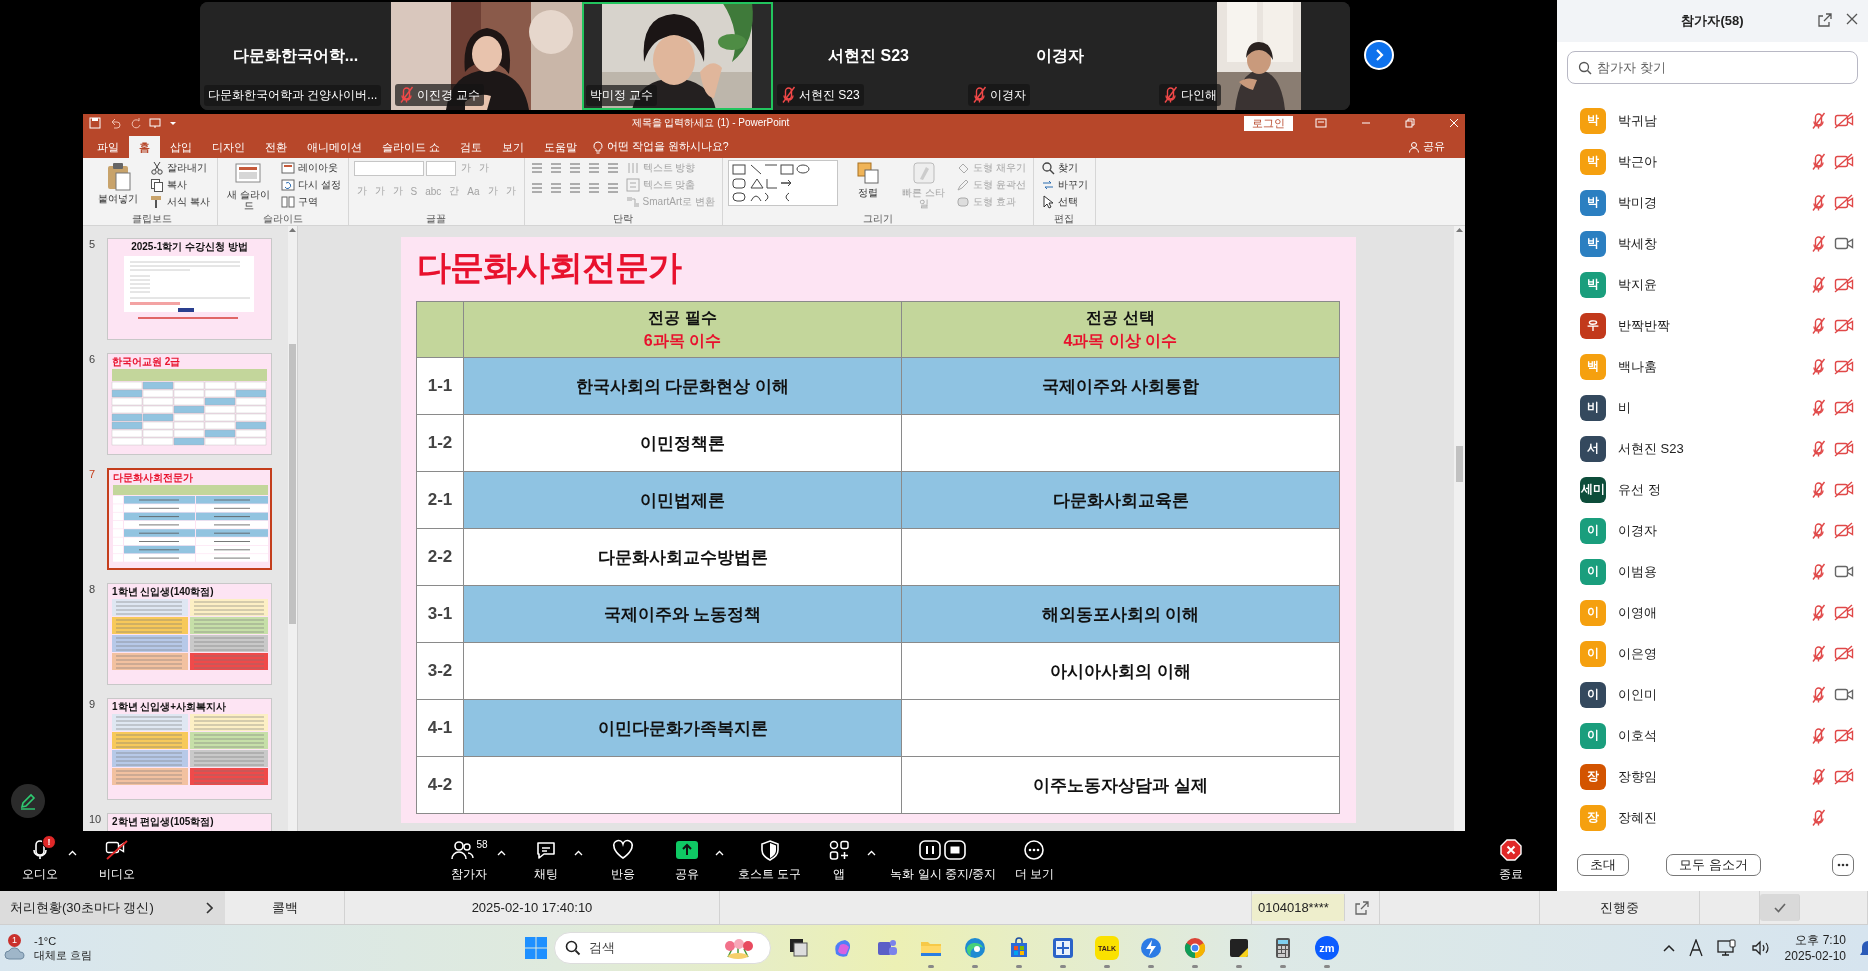 The width and height of the screenshot is (1868, 971). What do you see at coordinates (118, 182) in the screenshot?
I see `ribbon-button: 붙여넣기` at bounding box center [118, 182].